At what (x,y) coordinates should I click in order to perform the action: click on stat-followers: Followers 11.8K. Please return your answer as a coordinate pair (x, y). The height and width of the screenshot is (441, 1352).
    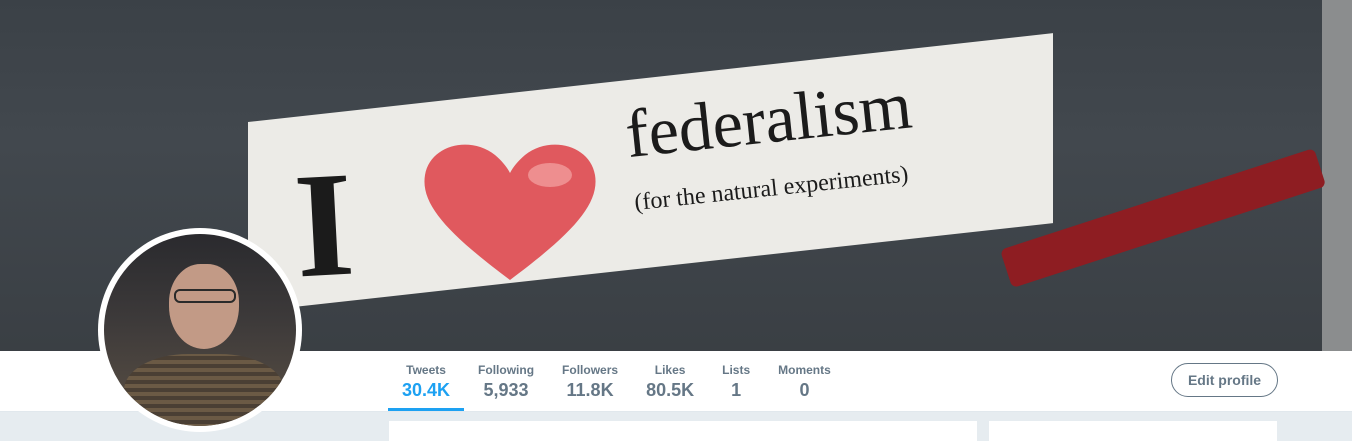
    Looking at the image, I should click on (590, 381).